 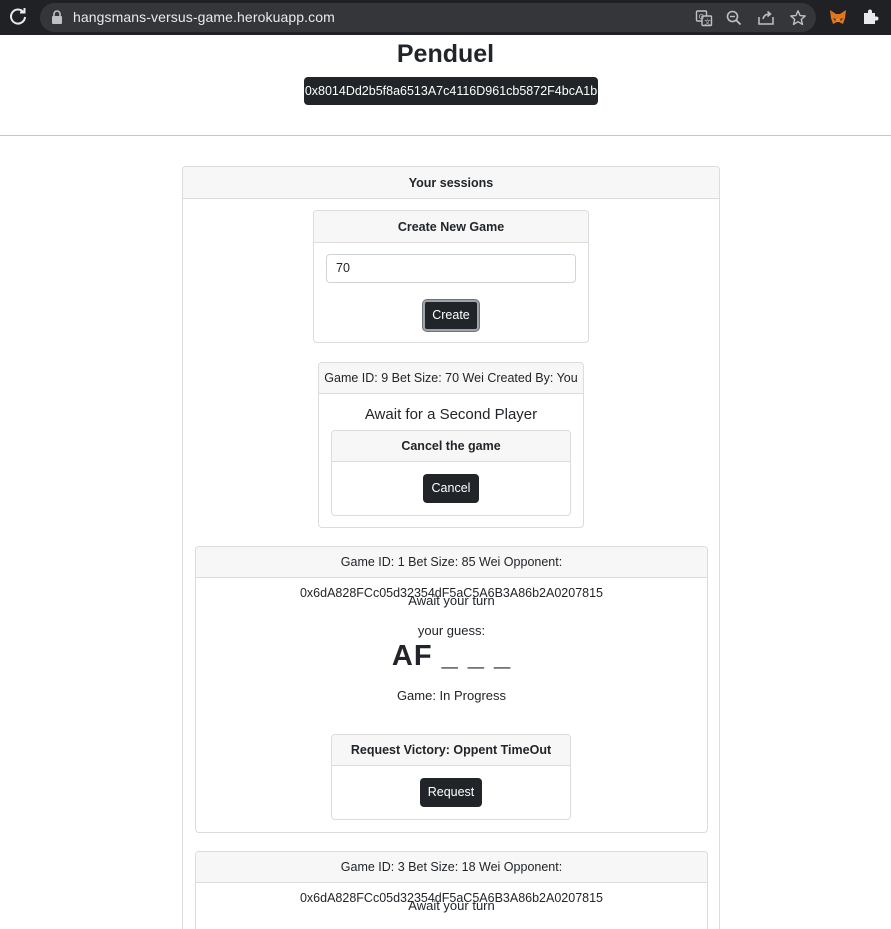 I want to click on bookmark-star-icon, so click(x=798, y=18).